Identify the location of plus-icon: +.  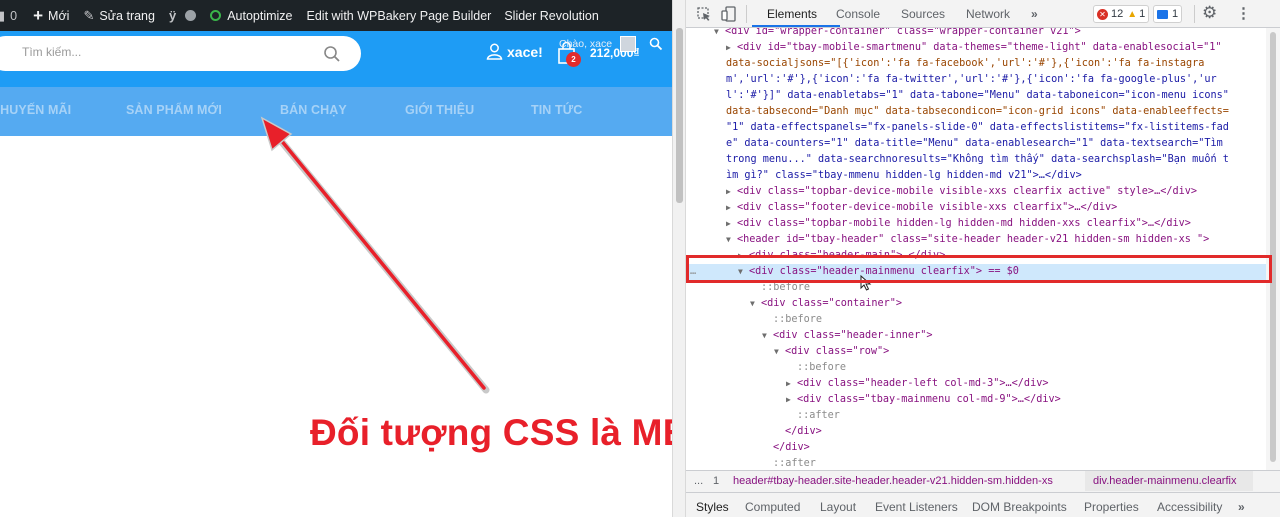
(38, 15).